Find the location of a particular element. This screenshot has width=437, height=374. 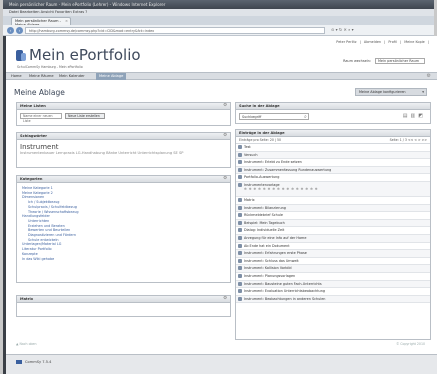

profile-link: Profil is located at coordinates (392, 42).